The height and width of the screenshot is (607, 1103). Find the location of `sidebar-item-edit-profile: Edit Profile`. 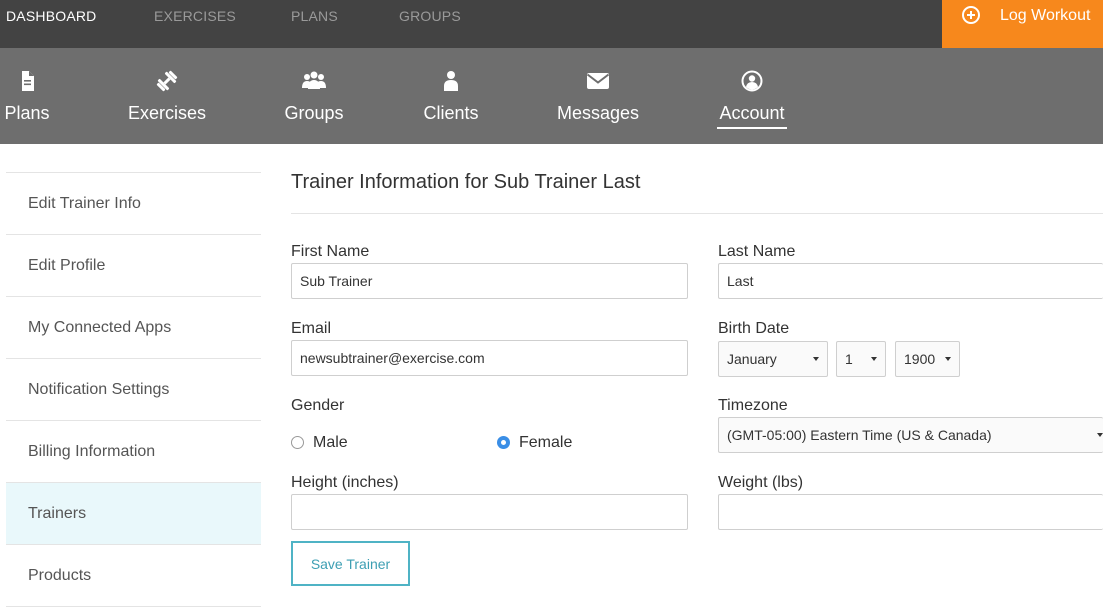

sidebar-item-edit-profile: Edit Profile is located at coordinates (133, 266).